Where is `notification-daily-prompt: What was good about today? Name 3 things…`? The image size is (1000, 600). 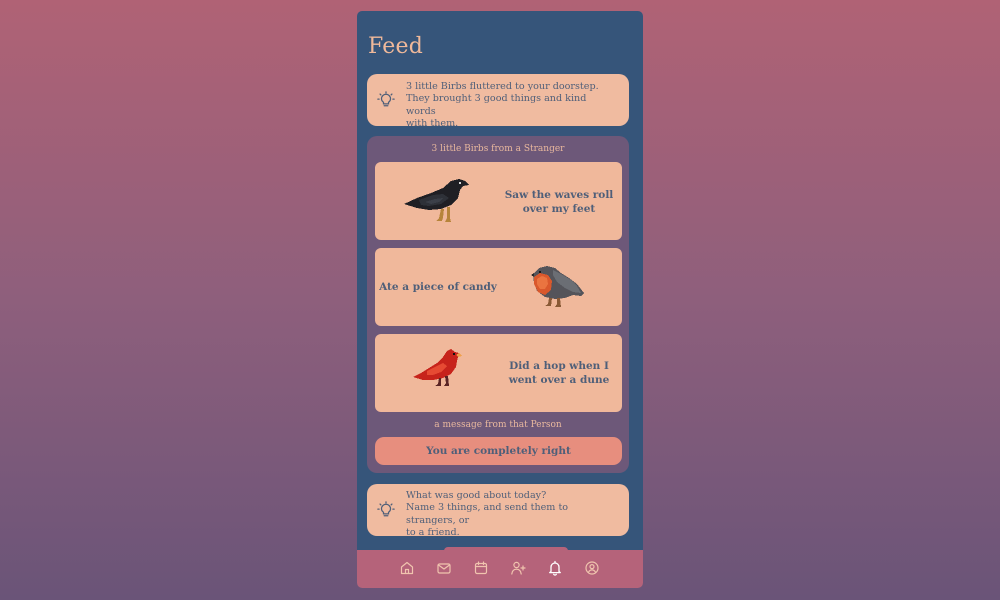
notification-daily-prompt: What was good about today? Name 3 things… is located at coordinates (498, 511).